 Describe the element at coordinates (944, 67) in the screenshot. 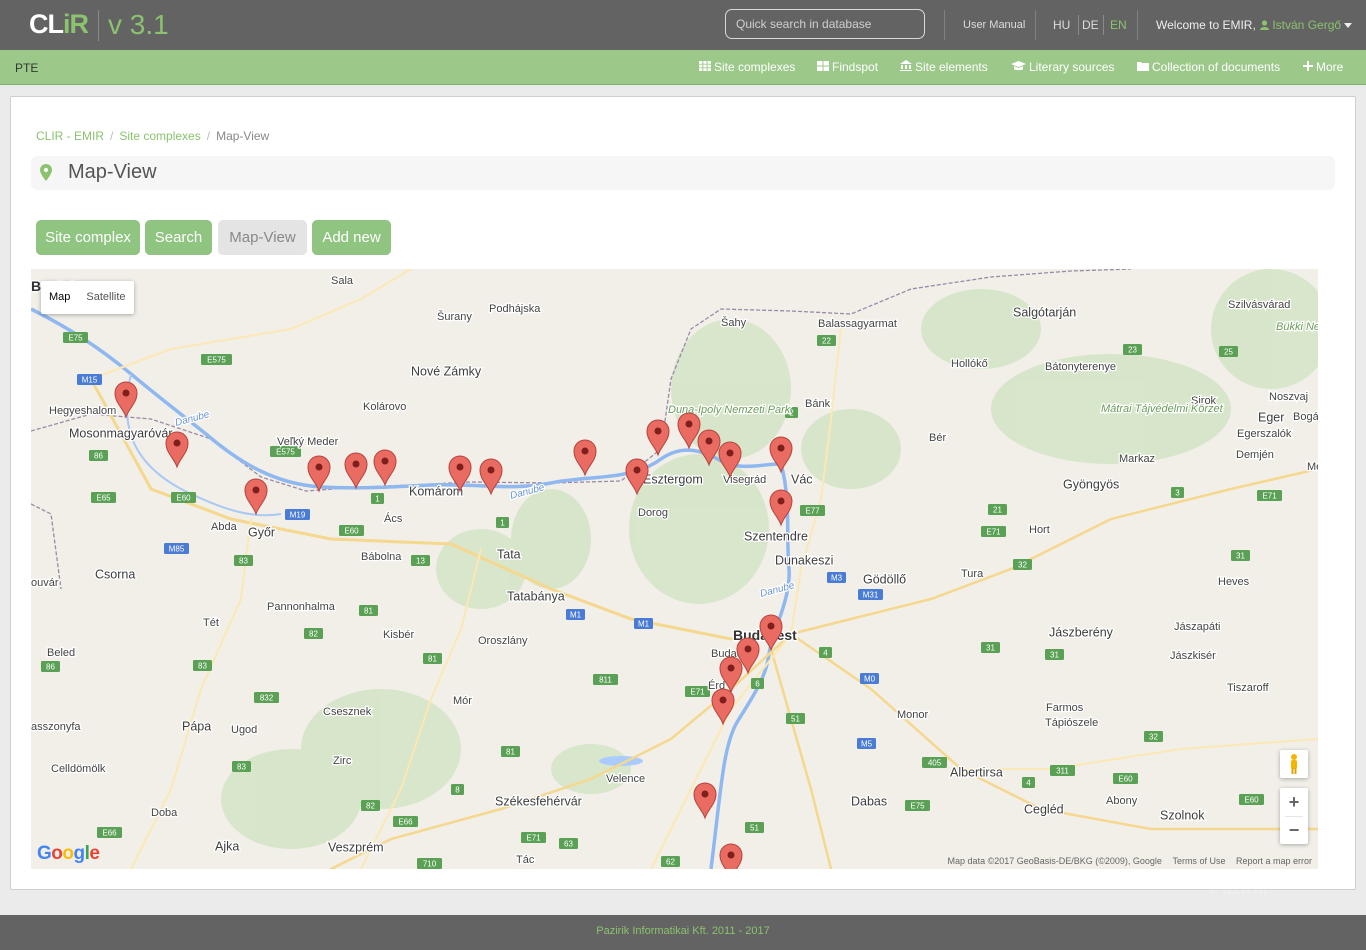

I see `nav-site-elements: Site elements` at that location.